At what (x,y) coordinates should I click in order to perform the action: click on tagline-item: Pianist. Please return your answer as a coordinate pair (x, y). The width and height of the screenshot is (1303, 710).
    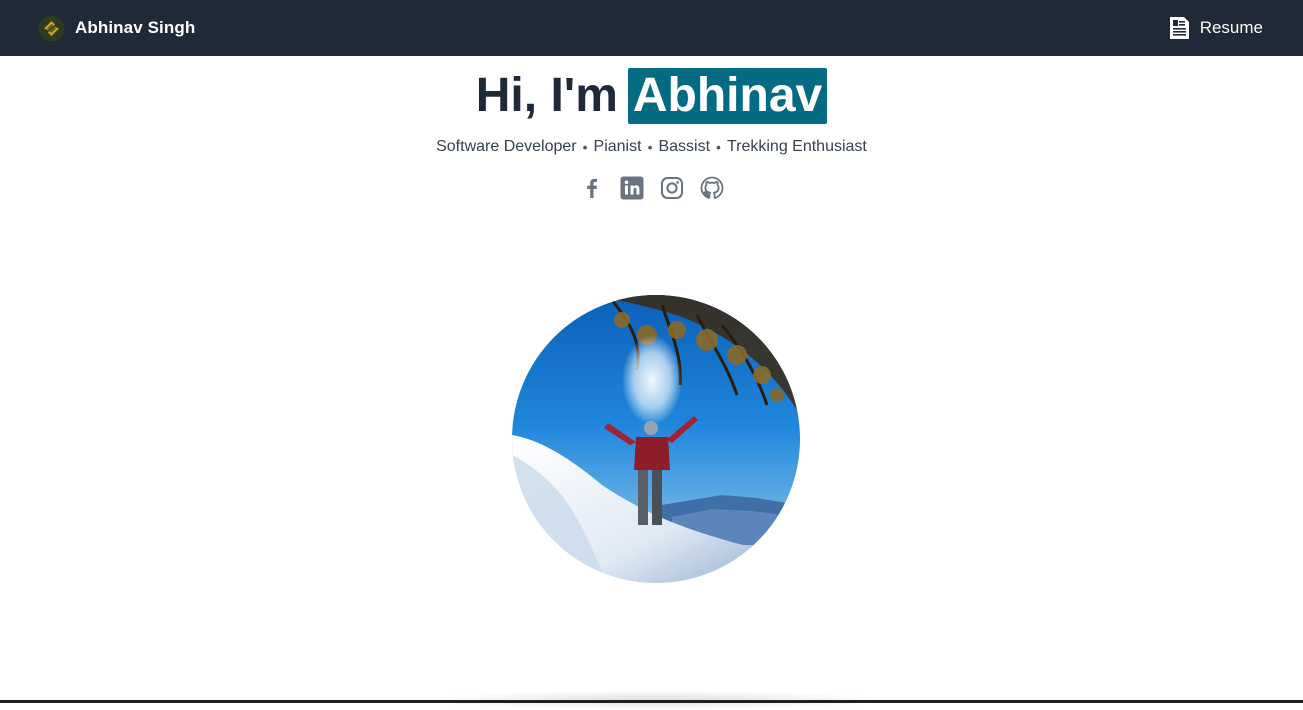
    Looking at the image, I should click on (617, 146).